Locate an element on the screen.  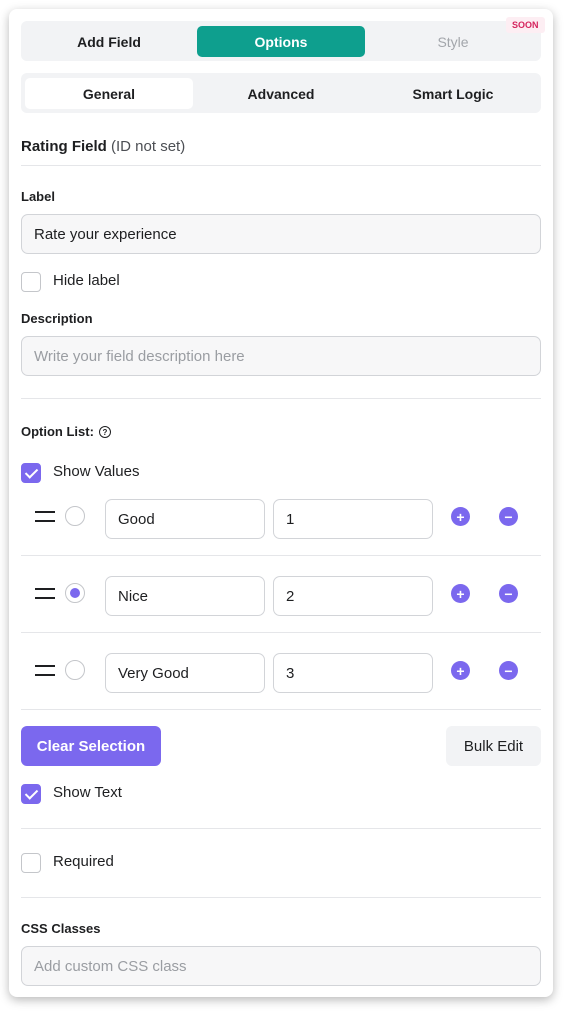
bulk-edit-button: Bulk Edit is located at coordinates (493, 746).